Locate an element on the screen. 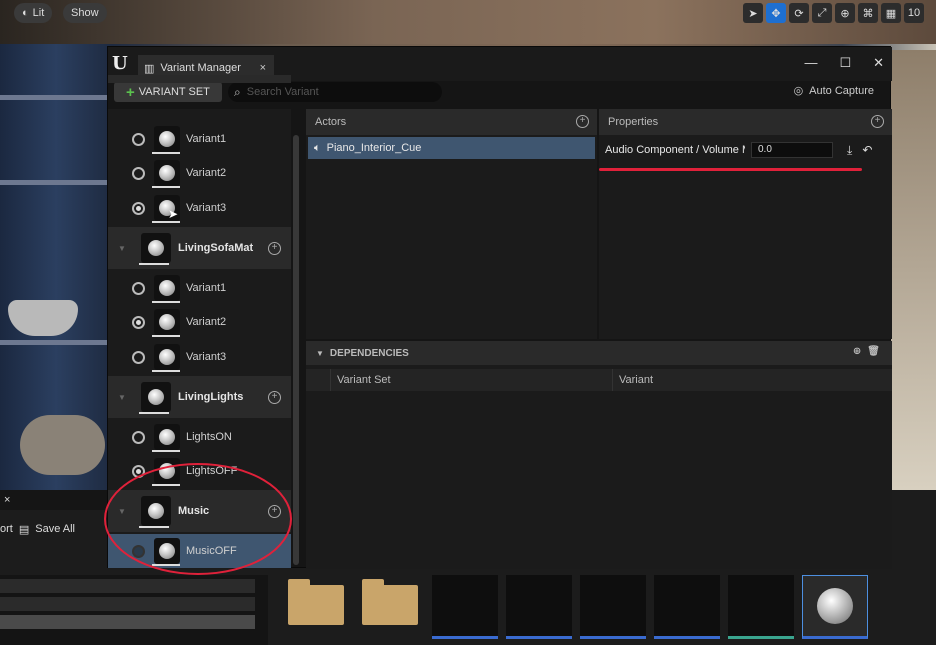  grid-value: 10 is located at coordinates (914, 13).